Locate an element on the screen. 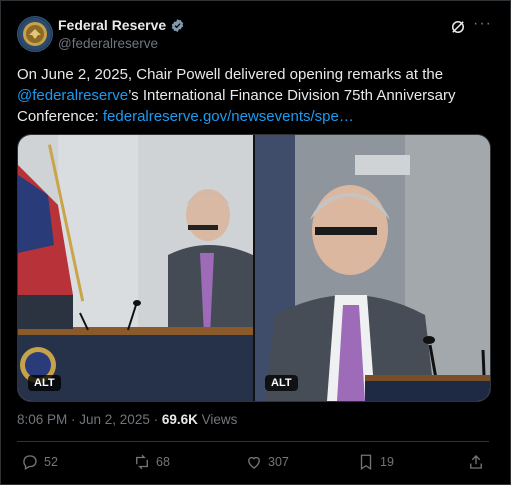 The height and width of the screenshot is (485, 511). share-icon is located at coordinates (476, 462).